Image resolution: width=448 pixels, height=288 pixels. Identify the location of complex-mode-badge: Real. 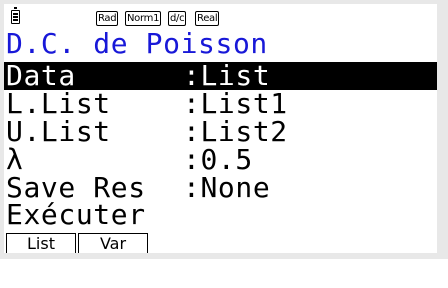
(207, 18).